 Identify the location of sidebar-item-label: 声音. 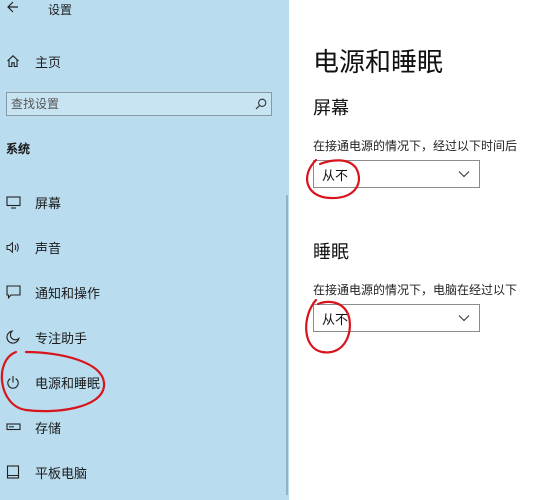
(48, 249).